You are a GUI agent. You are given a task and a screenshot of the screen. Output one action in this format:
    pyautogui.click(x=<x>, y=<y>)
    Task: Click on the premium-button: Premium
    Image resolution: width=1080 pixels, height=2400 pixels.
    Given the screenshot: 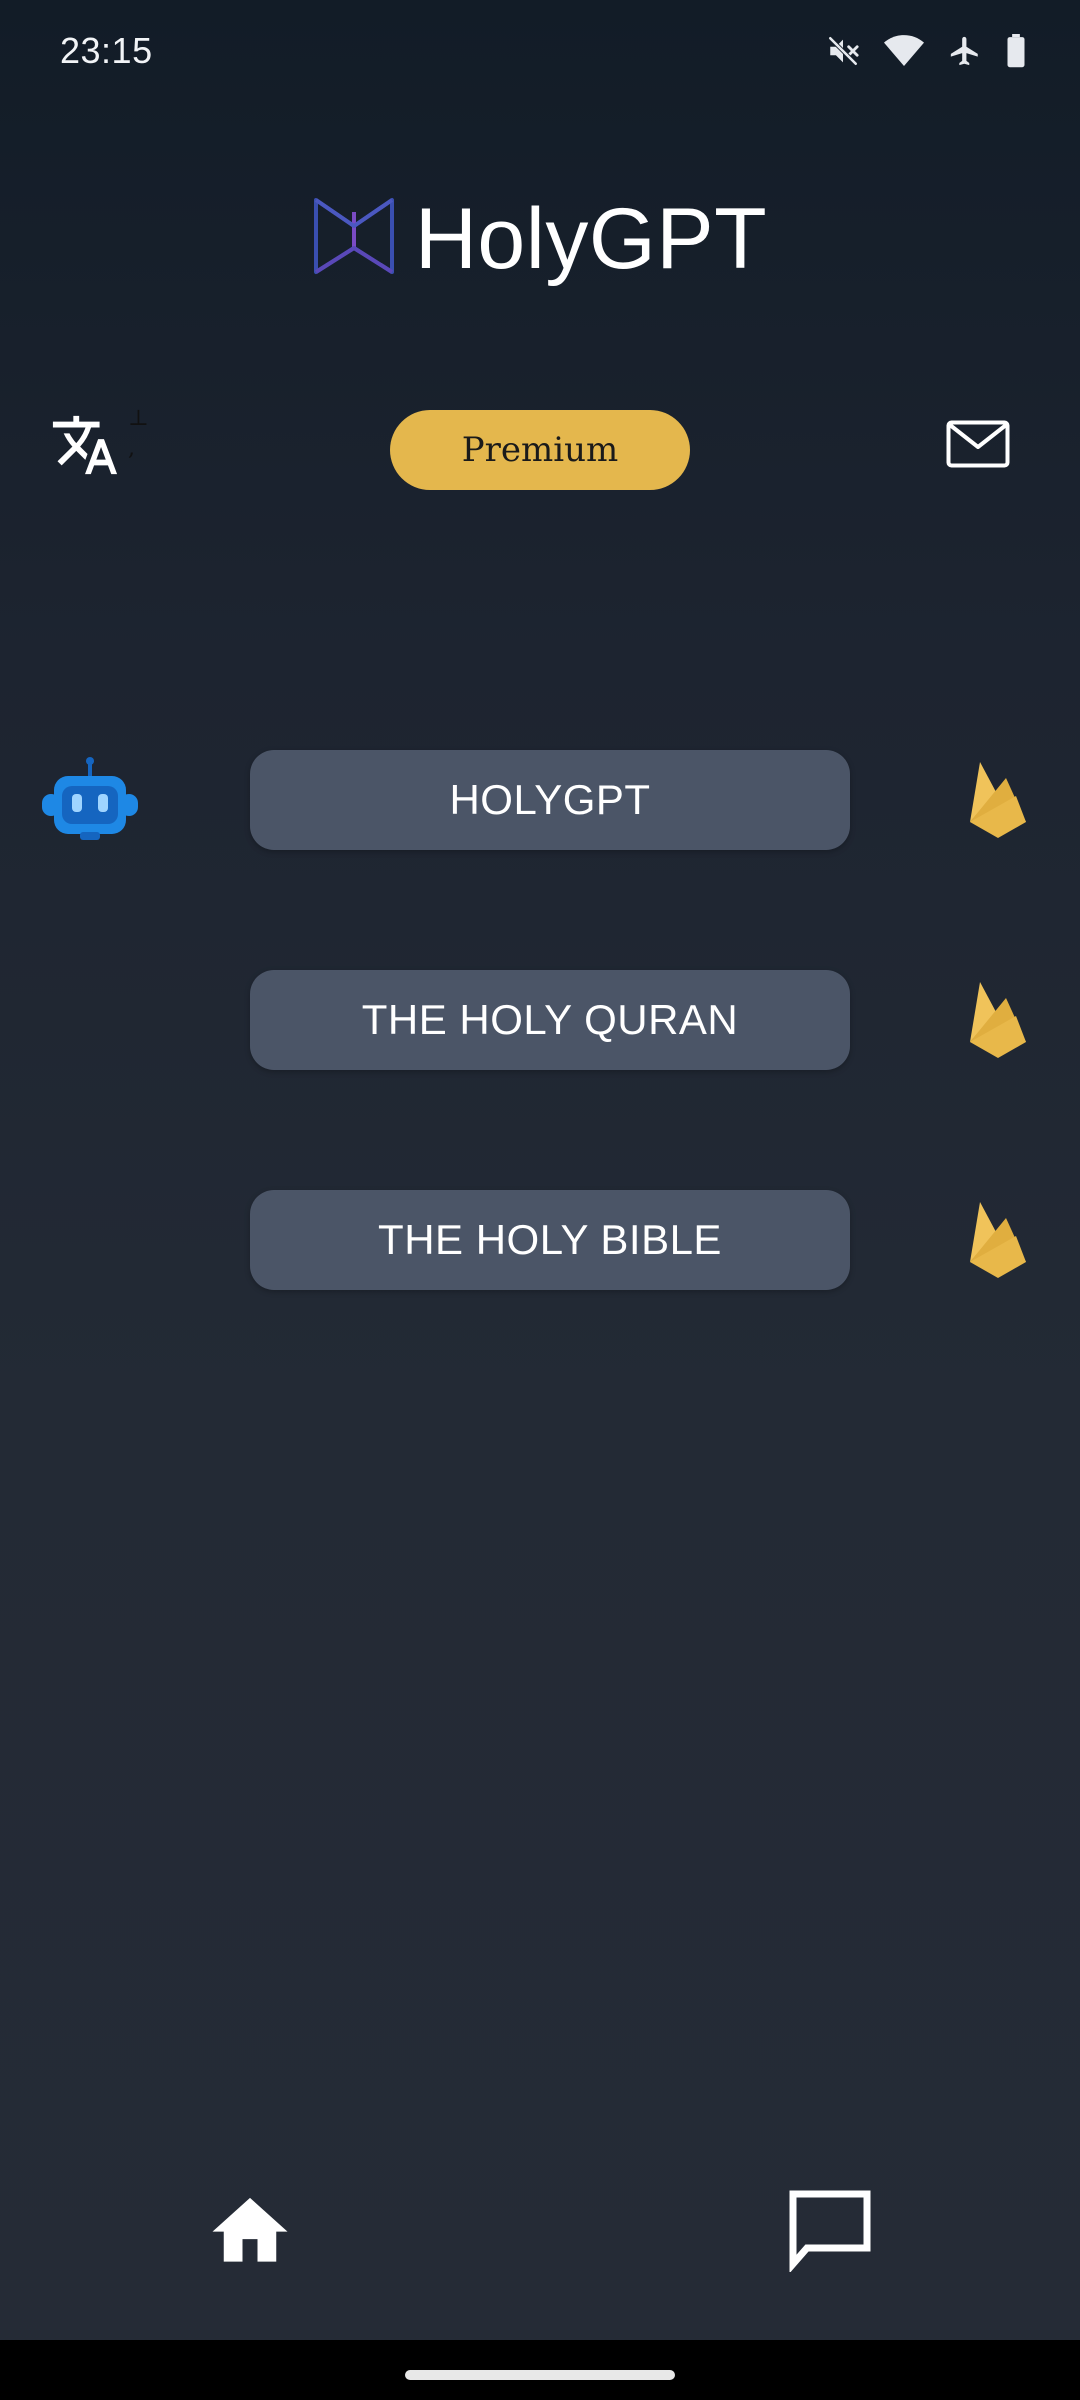 What is the action you would take?
    pyautogui.click(x=540, y=450)
    